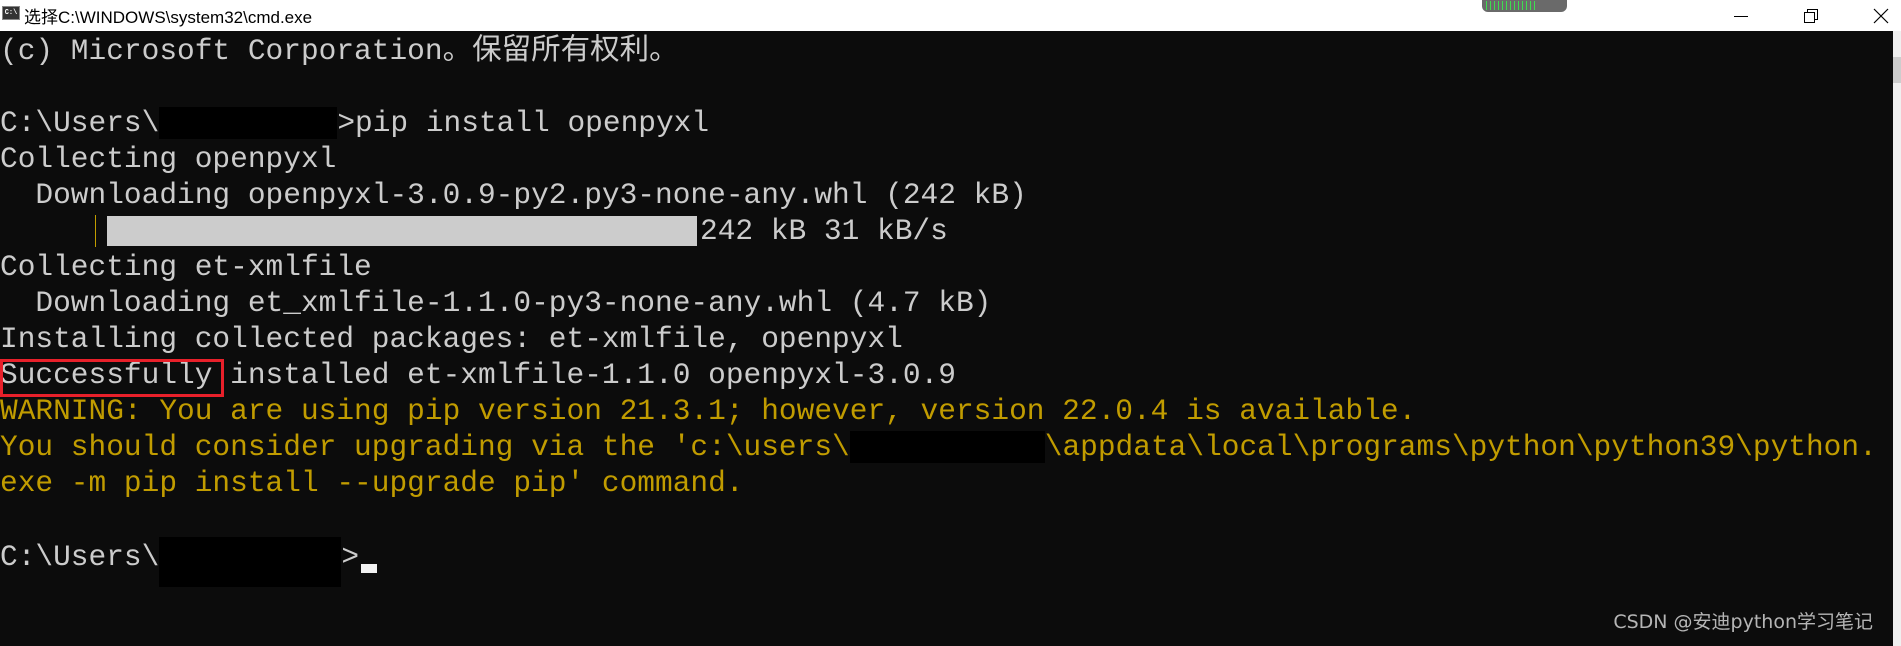  Describe the element at coordinates (186, 267) in the screenshot. I see `output-line: Collecting et-xmlfile` at that location.